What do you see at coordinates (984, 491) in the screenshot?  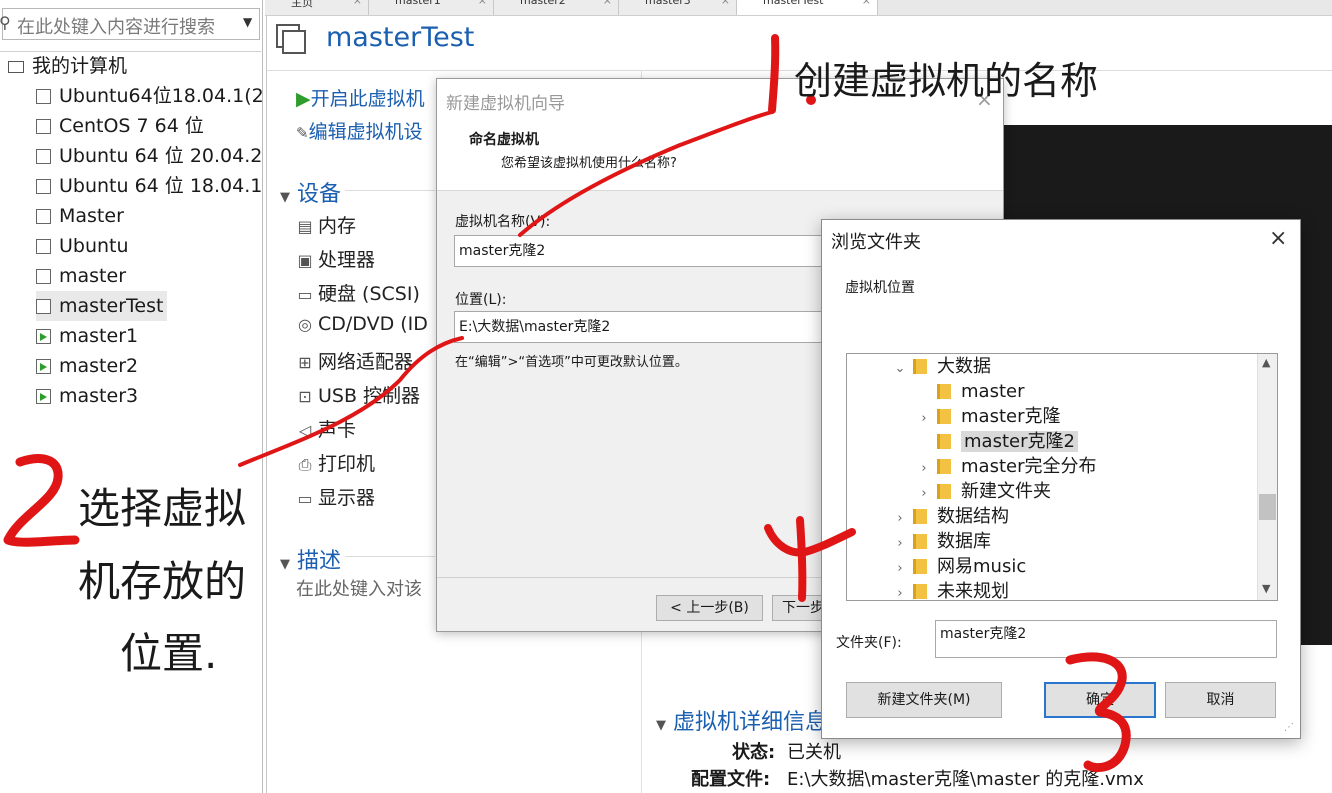 I see `tree-item: › 新建文件夹` at bounding box center [984, 491].